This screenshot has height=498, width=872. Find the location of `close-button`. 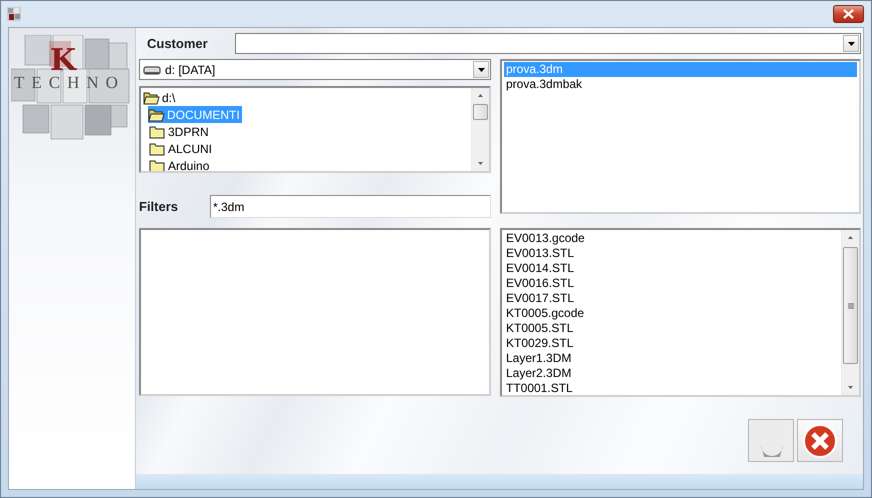

close-button is located at coordinates (848, 14).